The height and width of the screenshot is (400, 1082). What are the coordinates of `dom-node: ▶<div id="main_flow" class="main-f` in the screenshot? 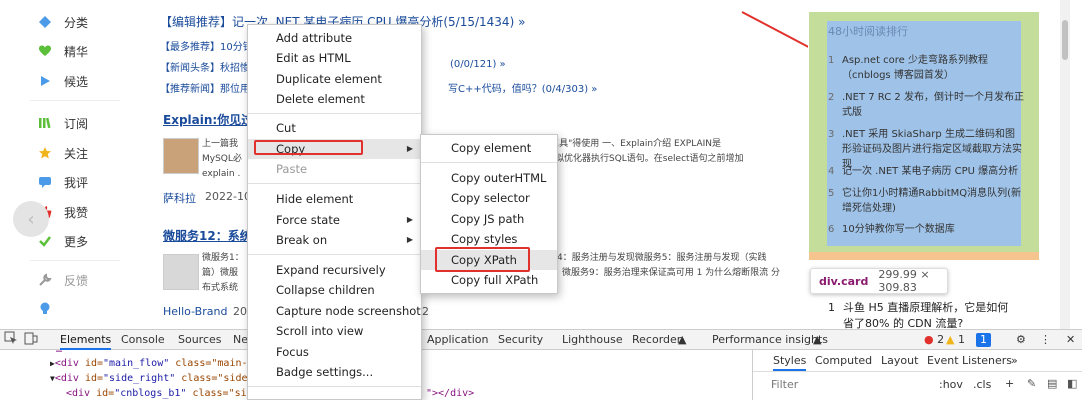 It's located at (152, 363).